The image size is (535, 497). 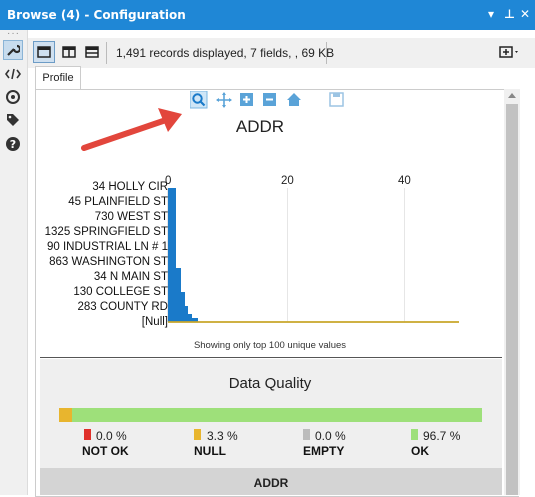 I want to click on legend-pct-null: 3.3 %, so click(x=222, y=436).